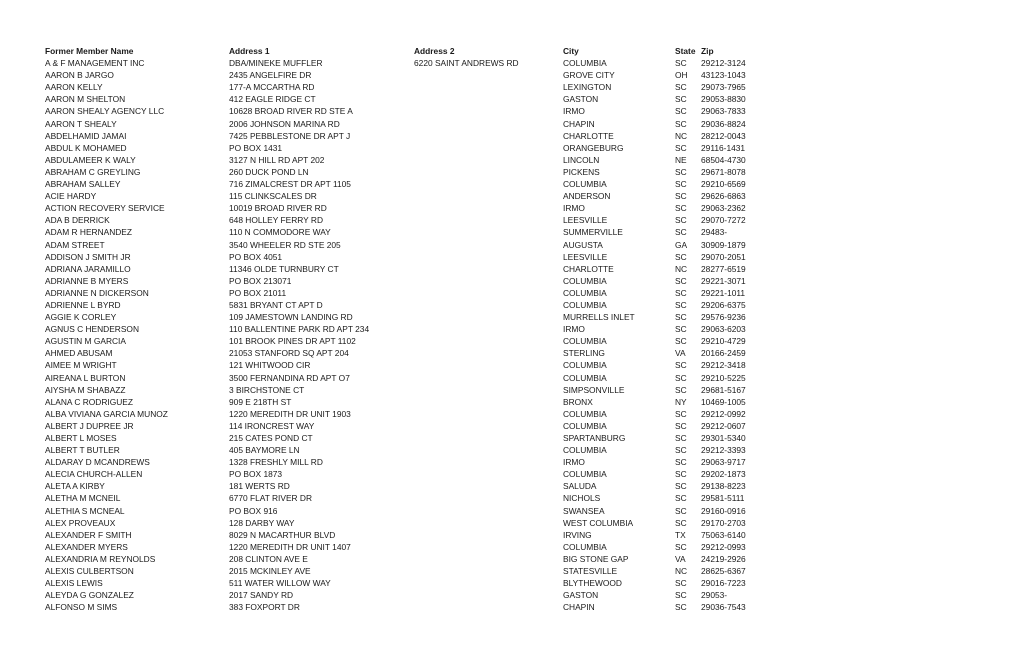 Image resolution: width=1020 pixels, height=660 pixels. I want to click on cell-name: AGNUS C HENDERSON, so click(92, 329).